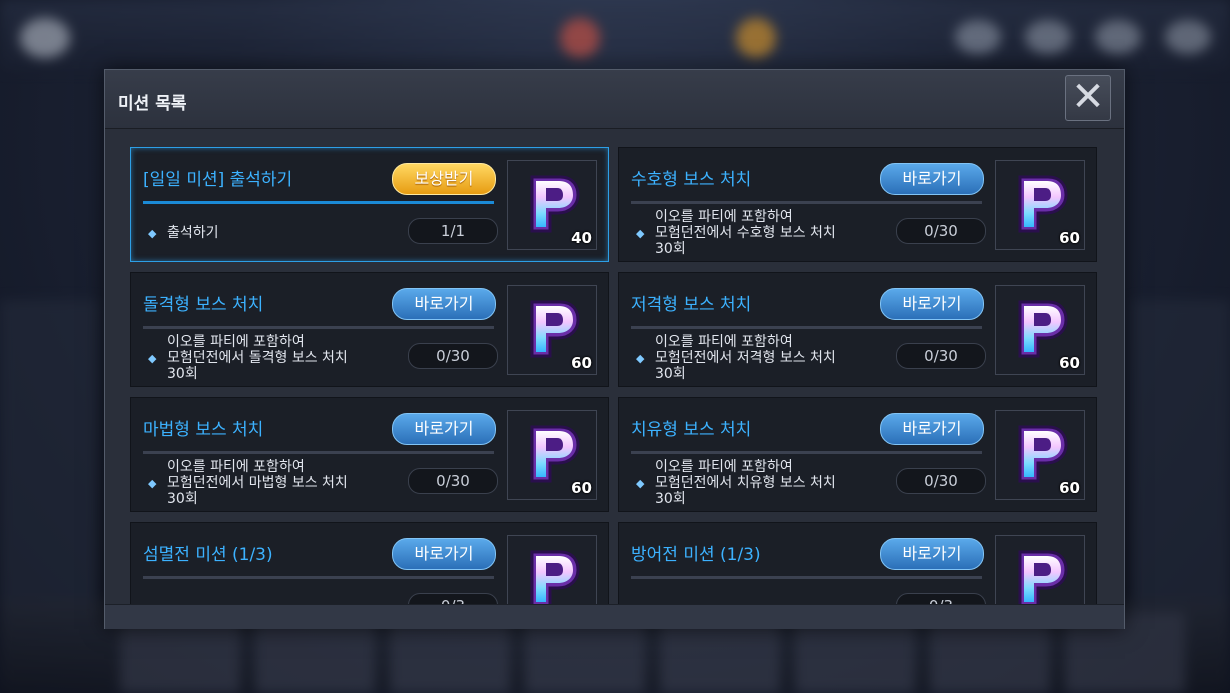 Image resolution: width=1230 pixels, height=693 pixels. What do you see at coordinates (453, 231) in the screenshot?
I see `mission-progress: 1/1` at bounding box center [453, 231].